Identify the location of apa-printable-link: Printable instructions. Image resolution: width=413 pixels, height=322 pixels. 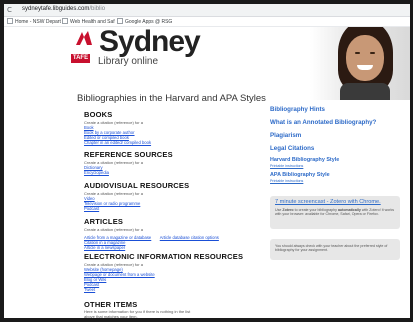
(286, 181).